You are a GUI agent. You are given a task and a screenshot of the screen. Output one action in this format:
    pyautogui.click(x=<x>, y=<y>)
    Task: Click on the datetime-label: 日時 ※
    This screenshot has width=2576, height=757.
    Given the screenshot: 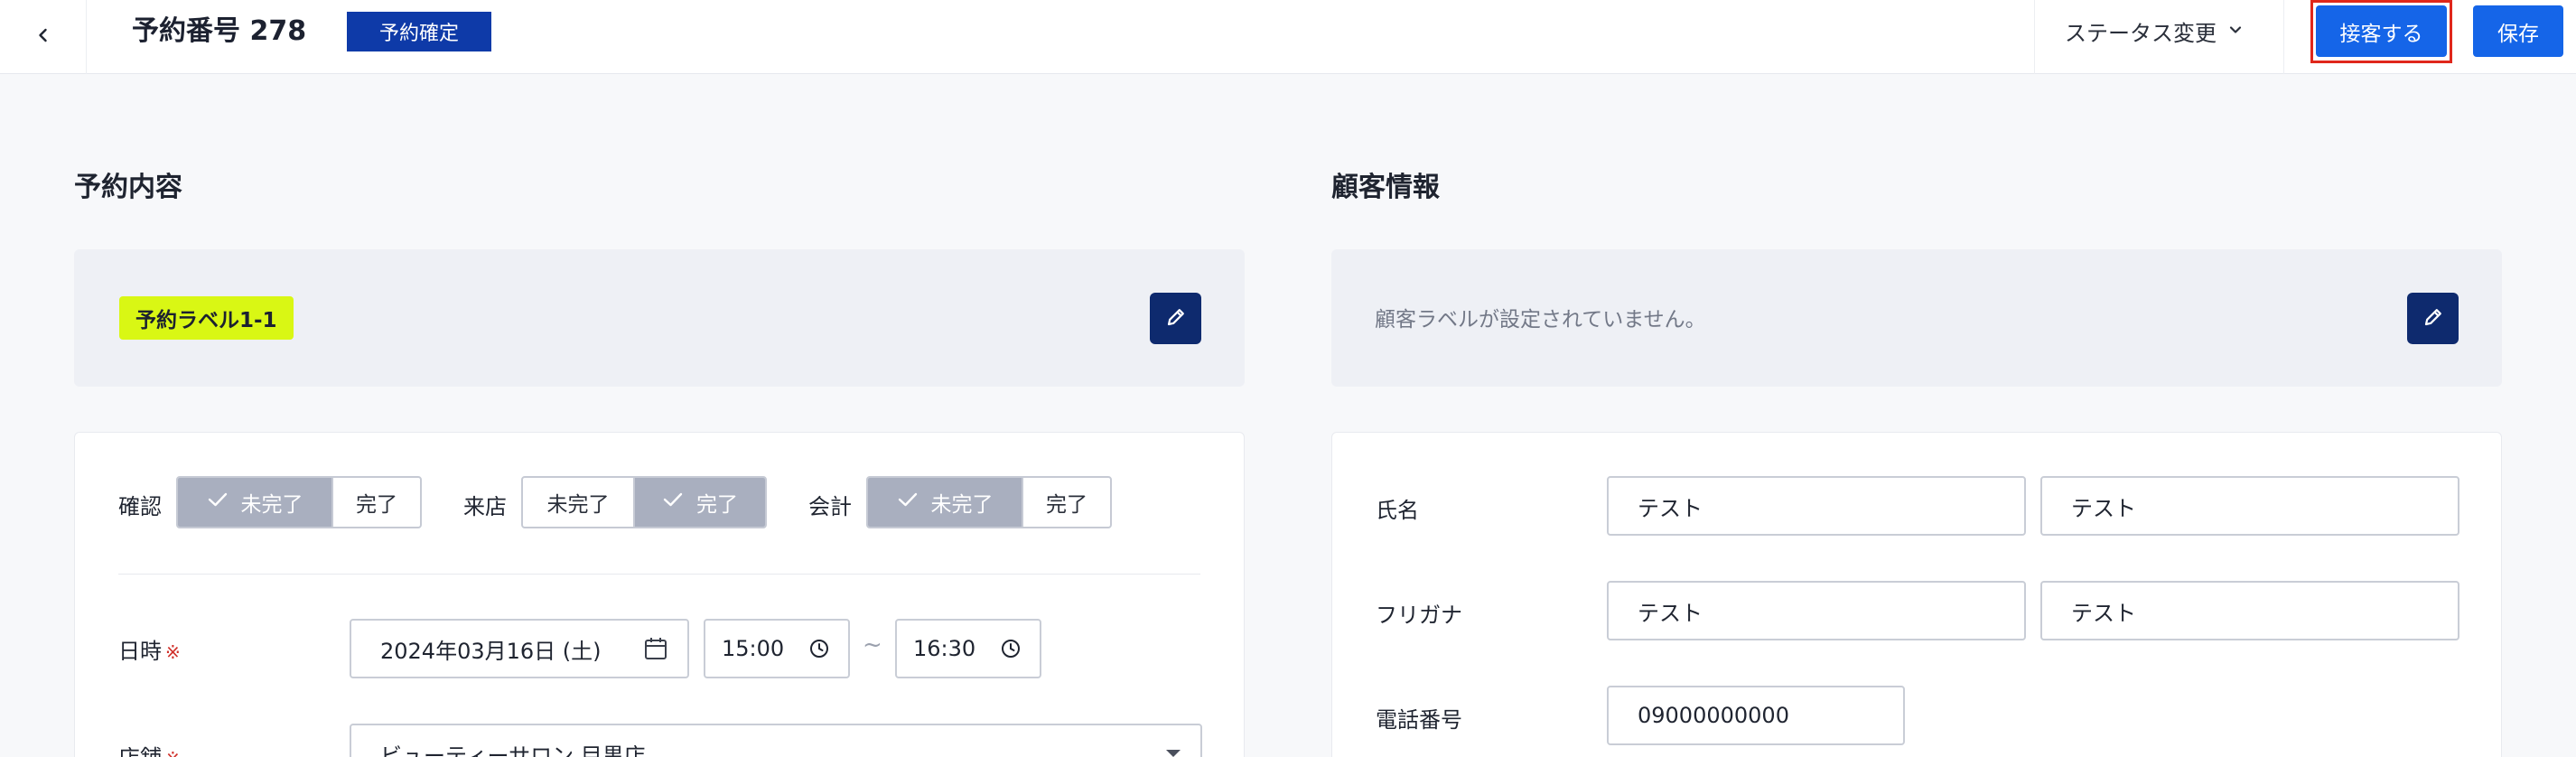 What is the action you would take?
    pyautogui.click(x=149, y=649)
    